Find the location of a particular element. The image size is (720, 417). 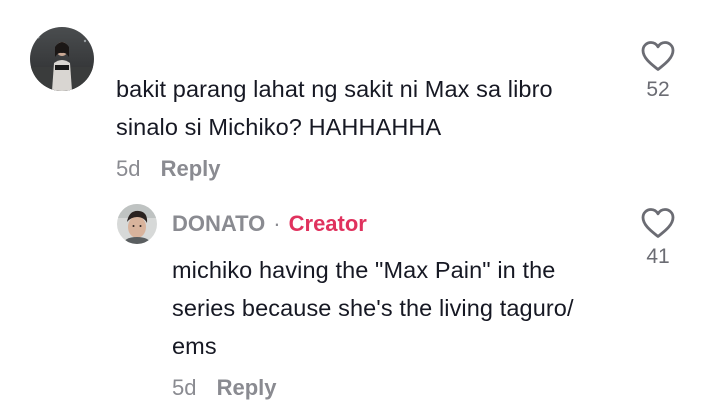

reply-meta: 5d Reply is located at coordinates (224, 388).